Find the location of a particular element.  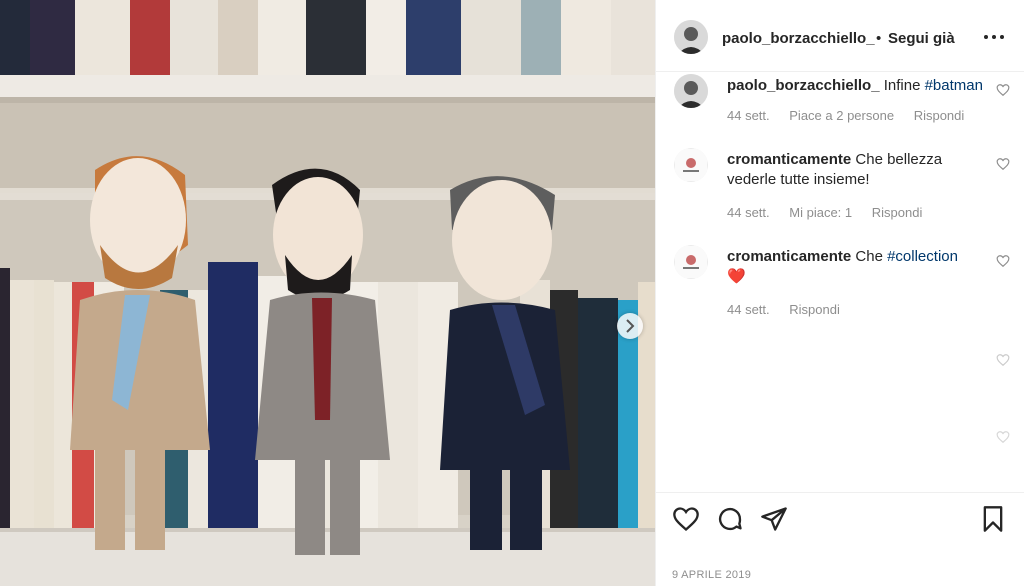

post-header: paolo_borzacchiello_ • Segui già is located at coordinates (840, 36).